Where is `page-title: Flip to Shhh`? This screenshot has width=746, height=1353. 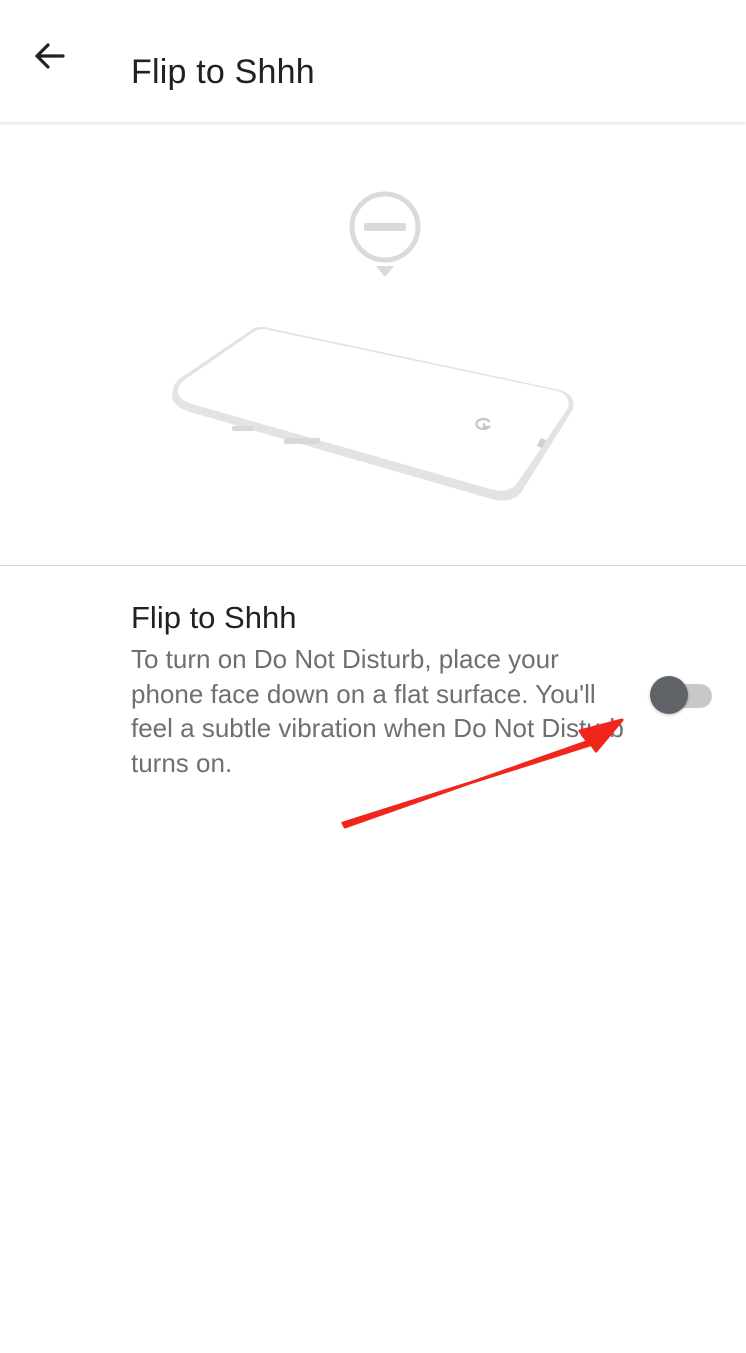
page-title: Flip to Shhh is located at coordinates (223, 72).